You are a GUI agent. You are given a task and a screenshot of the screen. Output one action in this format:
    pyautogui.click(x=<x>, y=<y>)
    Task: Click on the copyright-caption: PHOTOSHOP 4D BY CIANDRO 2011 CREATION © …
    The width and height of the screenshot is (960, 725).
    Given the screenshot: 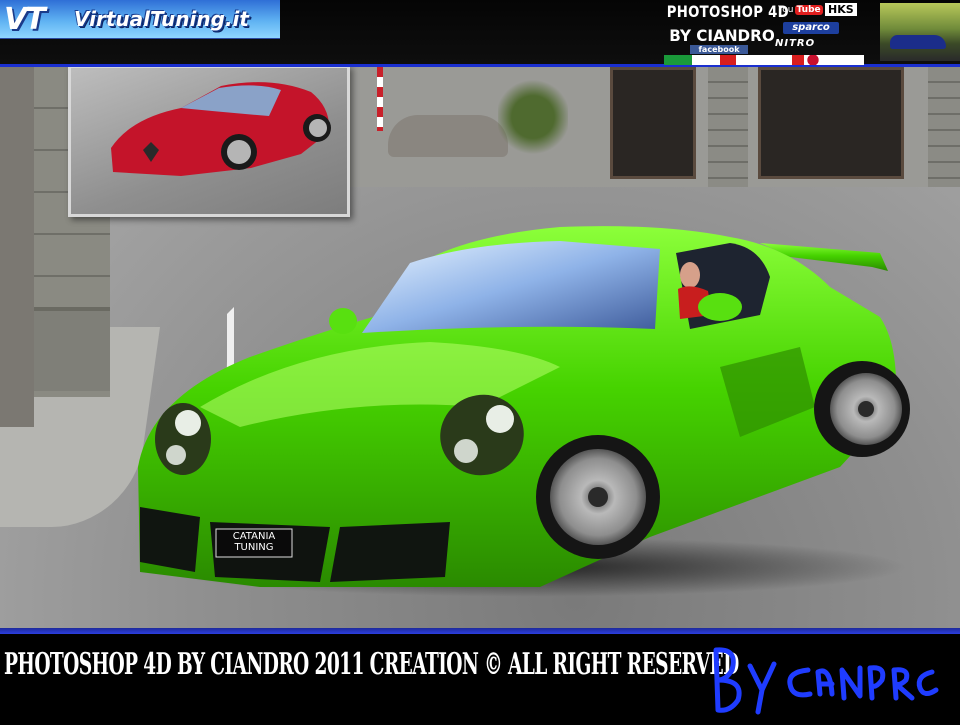 What is the action you would take?
    pyautogui.click(x=371, y=664)
    